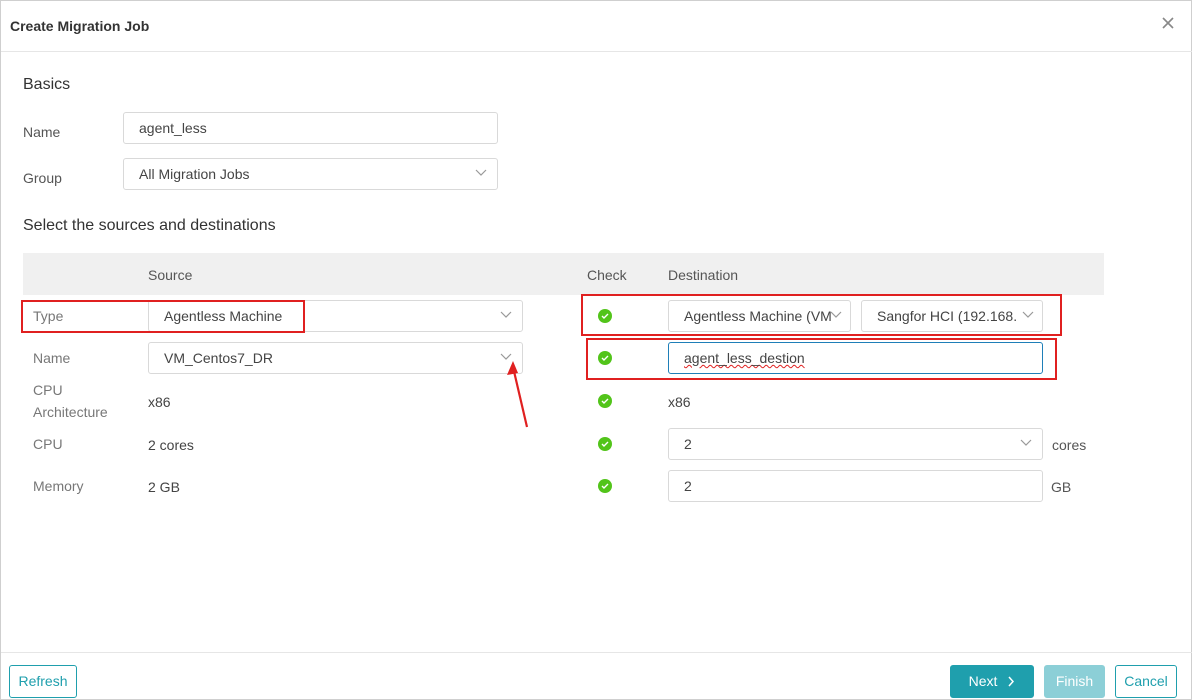 The image size is (1192, 700). Describe the element at coordinates (1061, 487) in the screenshot. I see `memory-unit-label: GB` at that location.